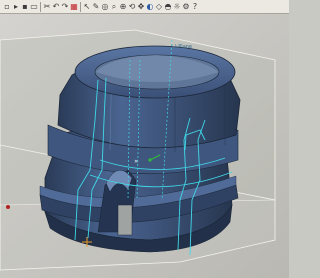 This screenshot has width=320, height=278. Describe the element at coordinates (123, 7) in the screenshot. I see `zoom-area-icon: ⊕` at that location.